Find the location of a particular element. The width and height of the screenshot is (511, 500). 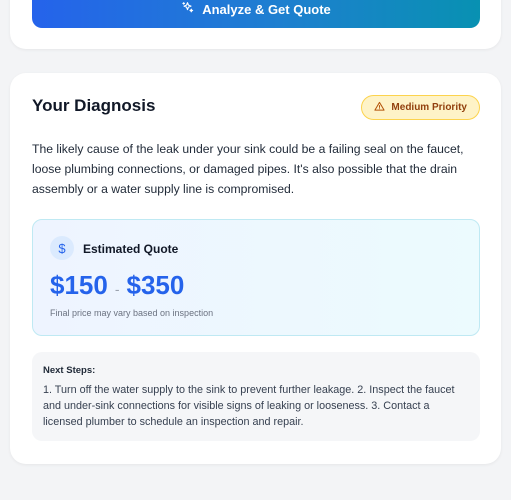

analyze-quote-button: Analyze & Get Quote is located at coordinates (256, 14).